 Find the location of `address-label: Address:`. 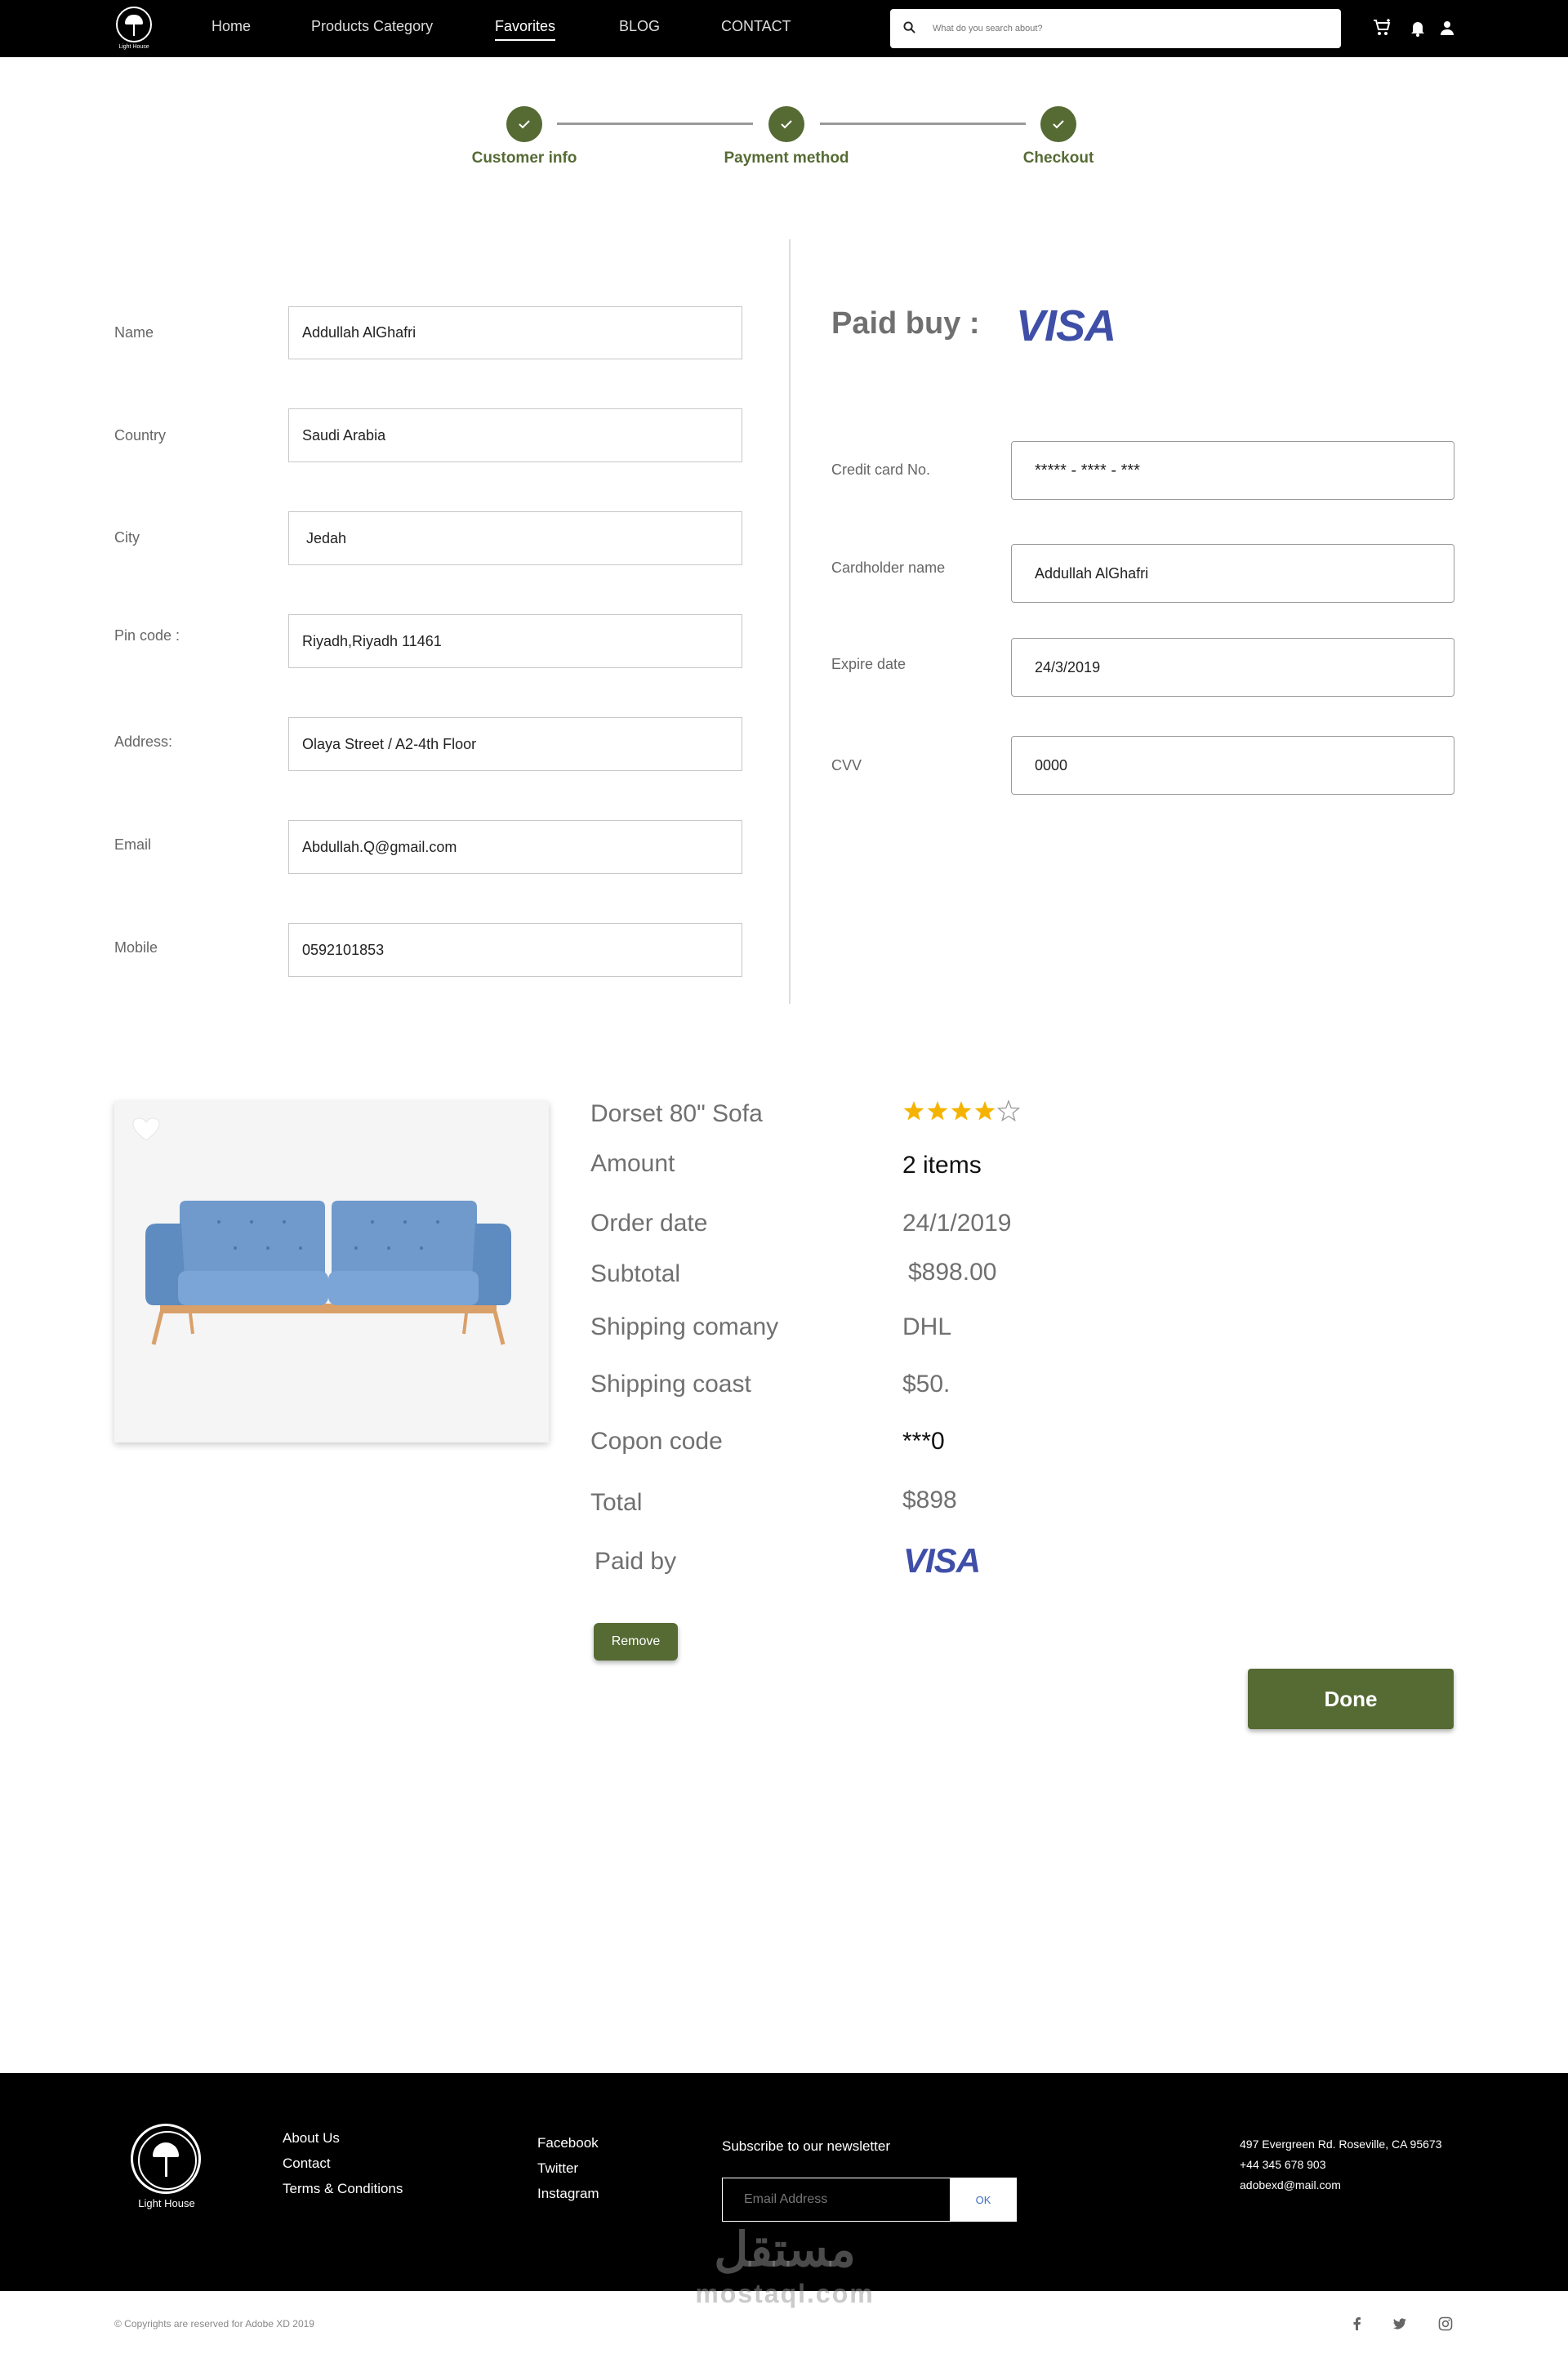

address-label: Address: is located at coordinates (143, 741).